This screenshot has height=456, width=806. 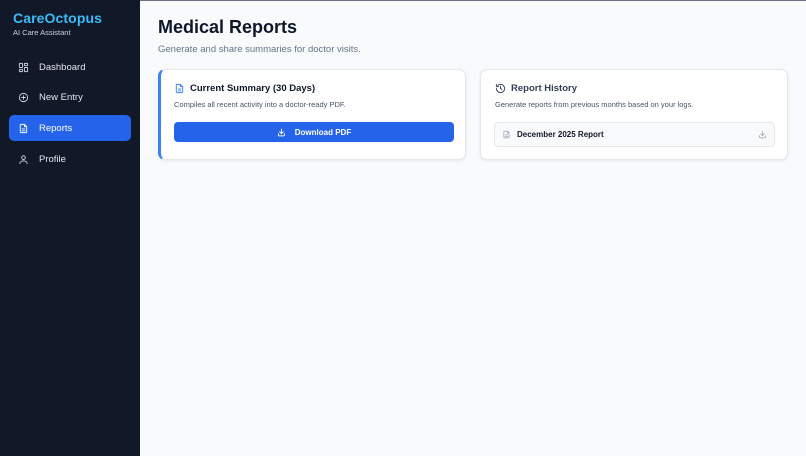 I want to click on report-name: December 2025 Report, so click(x=560, y=134).